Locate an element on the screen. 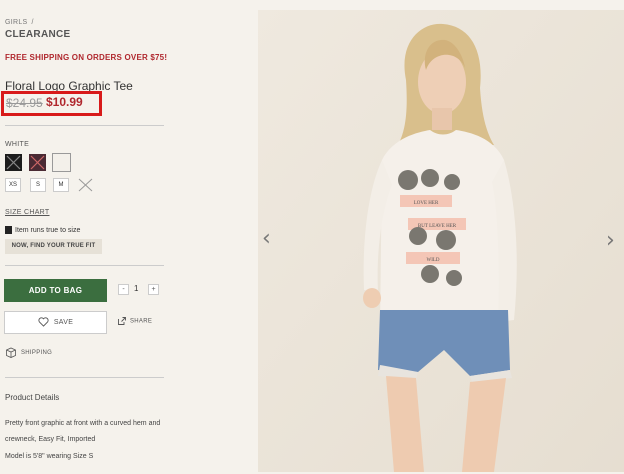 The image size is (624, 474). shirt-text-3: WILD is located at coordinates (432, 260).